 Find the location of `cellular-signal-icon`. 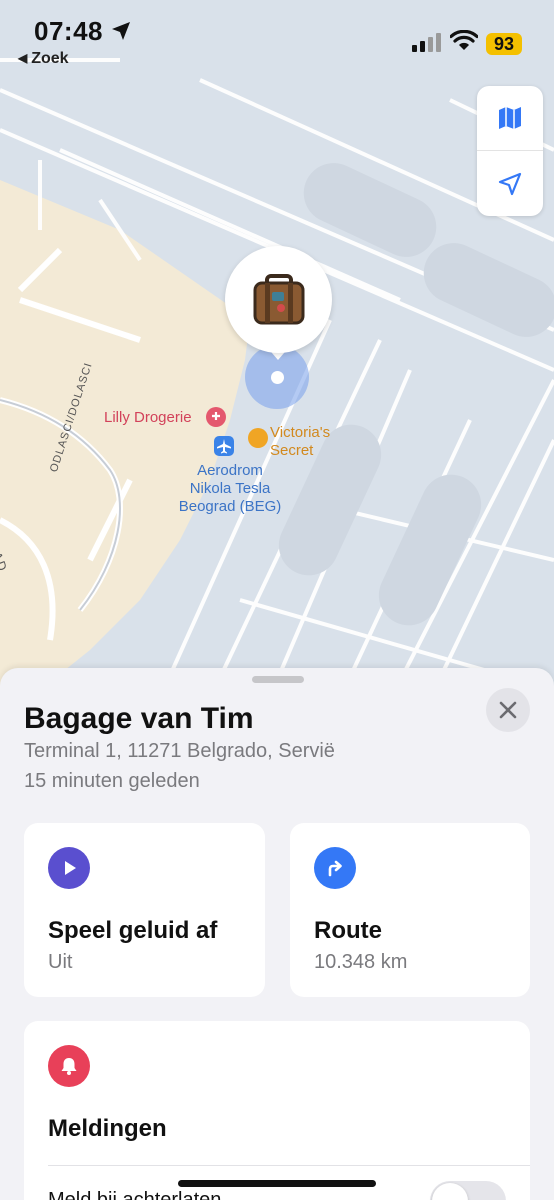

cellular-signal-icon is located at coordinates (426, 42).